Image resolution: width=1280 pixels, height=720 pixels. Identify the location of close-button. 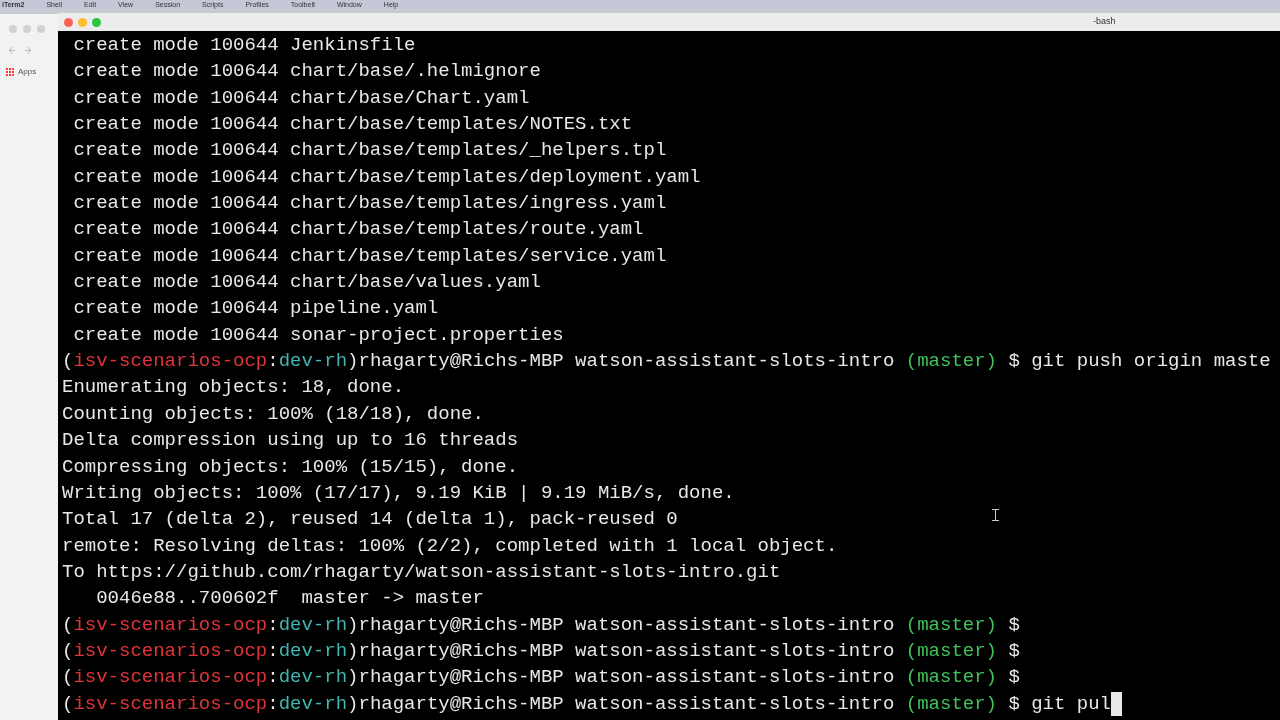
(68, 22).